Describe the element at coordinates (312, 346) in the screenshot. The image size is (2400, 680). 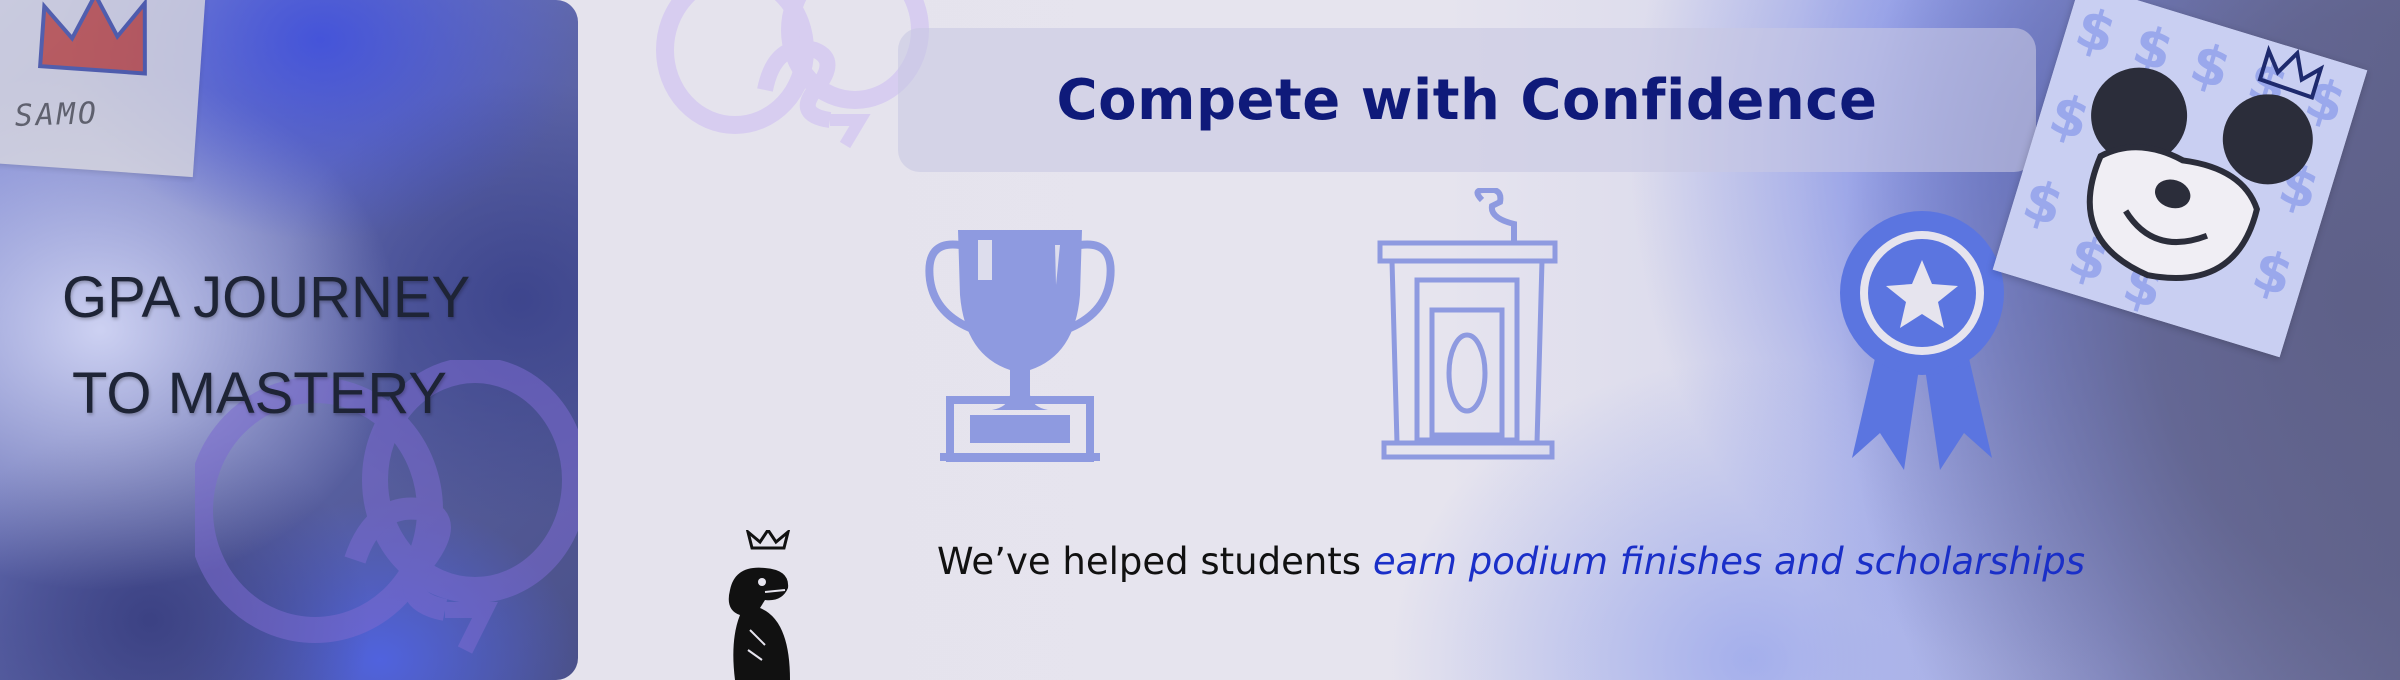
I see `left-title: GPA JOURNEY TO MASTERY` at that location.